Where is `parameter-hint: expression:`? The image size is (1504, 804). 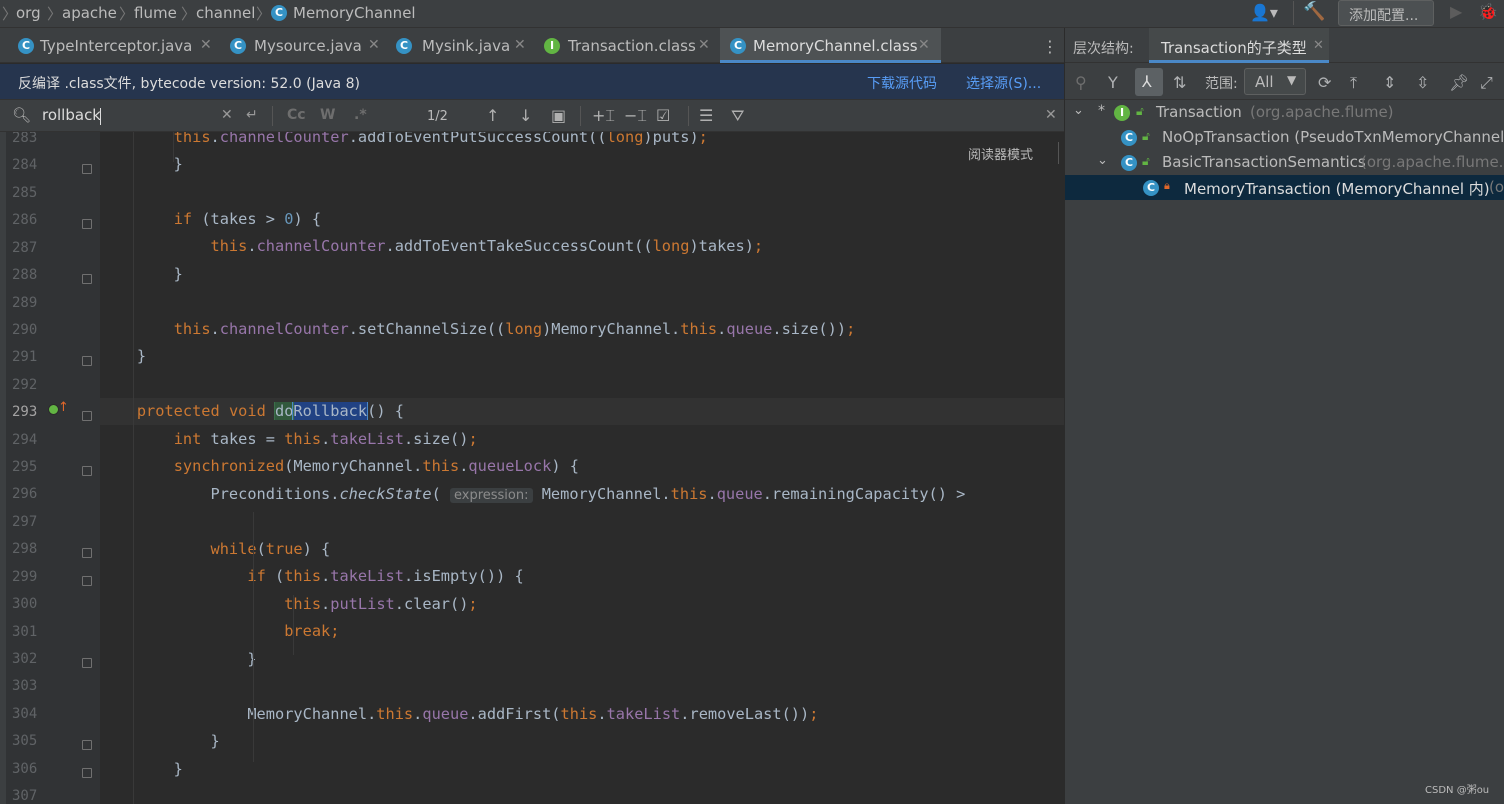 parameter-hint: expression: is located at coordinates (491, 495).